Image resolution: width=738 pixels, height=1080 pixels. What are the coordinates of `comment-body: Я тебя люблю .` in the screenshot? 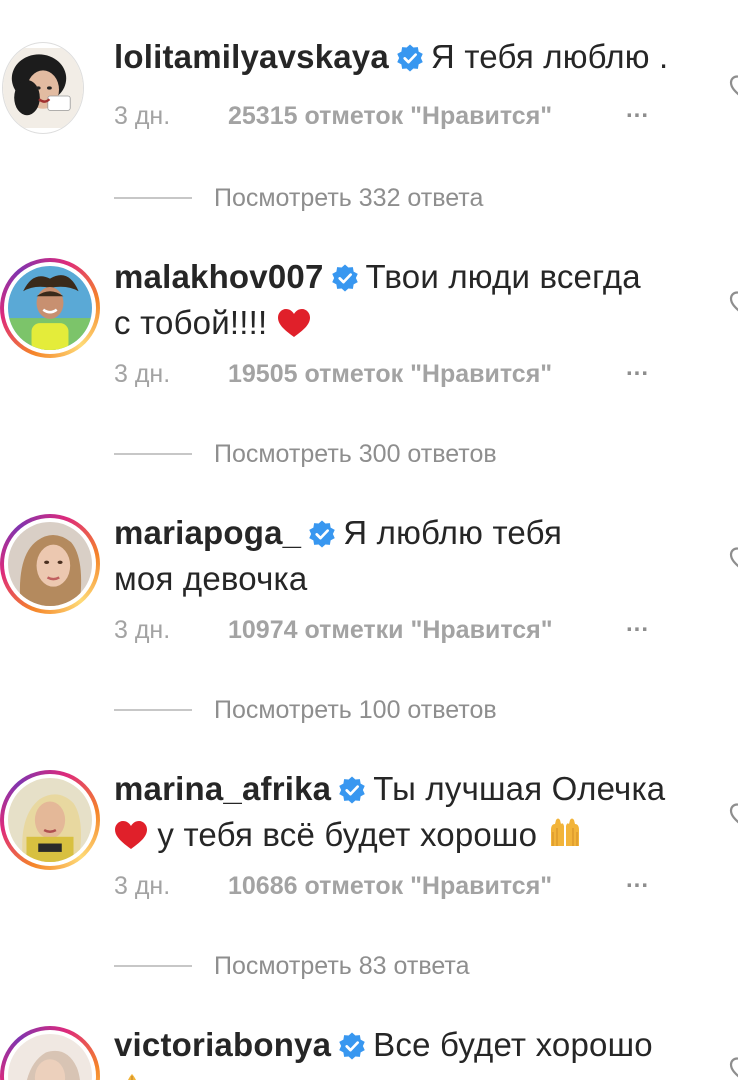 It's located at (549, 56).